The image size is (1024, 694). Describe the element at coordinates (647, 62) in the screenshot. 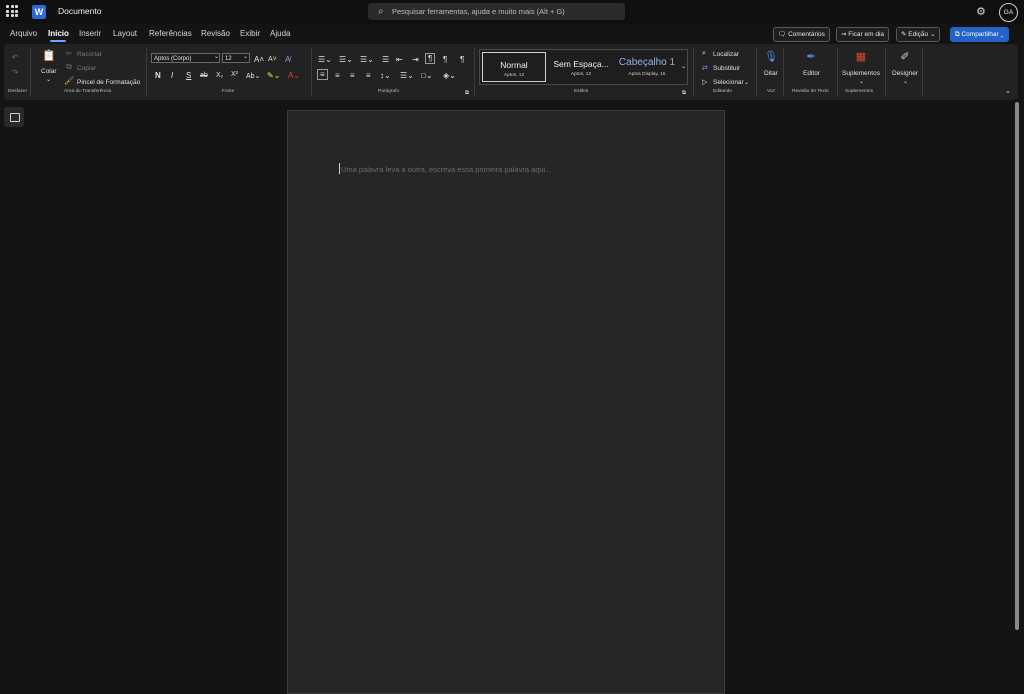

I see `style-heading-1-name: Cabeçalho 1` at that location.